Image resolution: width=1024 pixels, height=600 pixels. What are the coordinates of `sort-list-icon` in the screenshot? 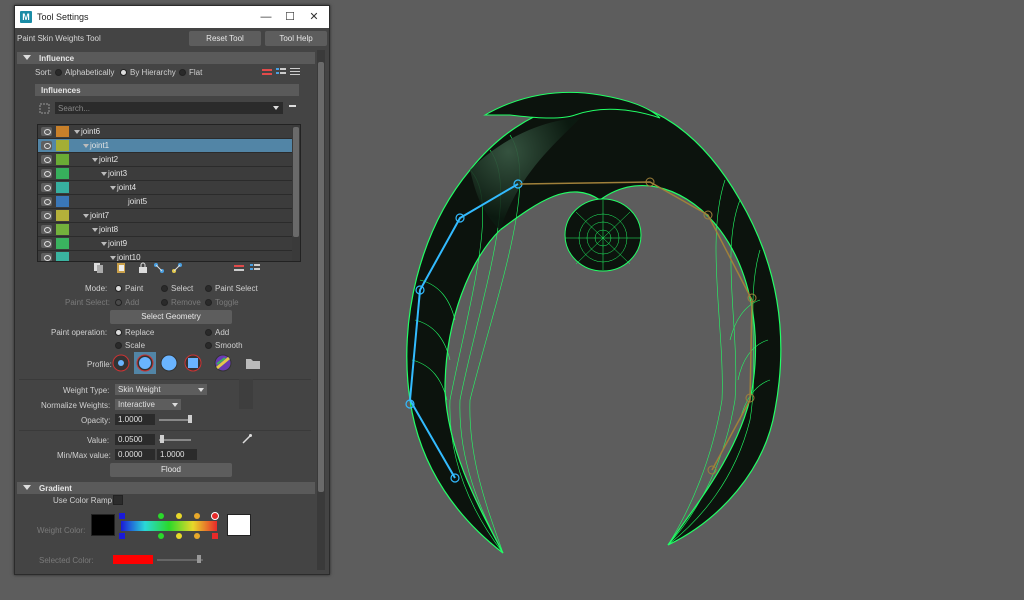 It's located at (239, 268).